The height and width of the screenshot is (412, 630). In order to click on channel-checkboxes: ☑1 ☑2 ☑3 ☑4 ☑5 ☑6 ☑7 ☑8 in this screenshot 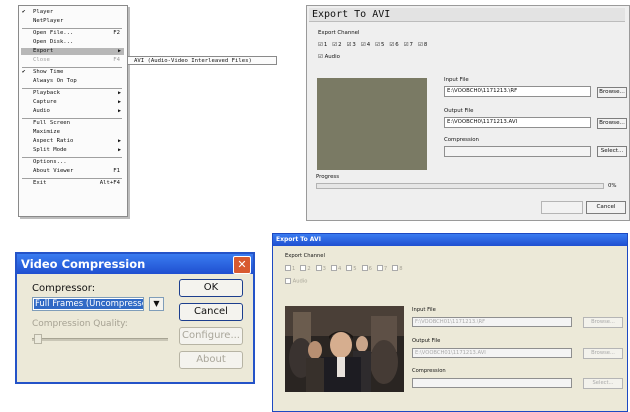, I will do `click(375, 45)`.